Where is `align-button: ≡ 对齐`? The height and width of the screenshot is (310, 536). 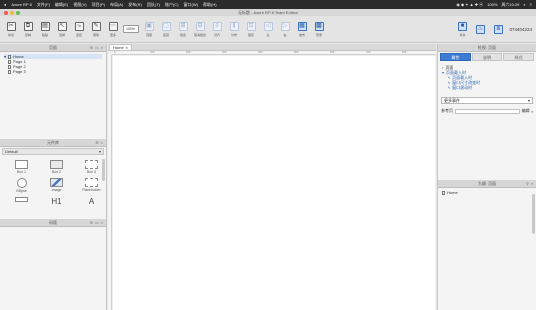
align-button: ≡ 对齐 is located at coordinates (217, 29).